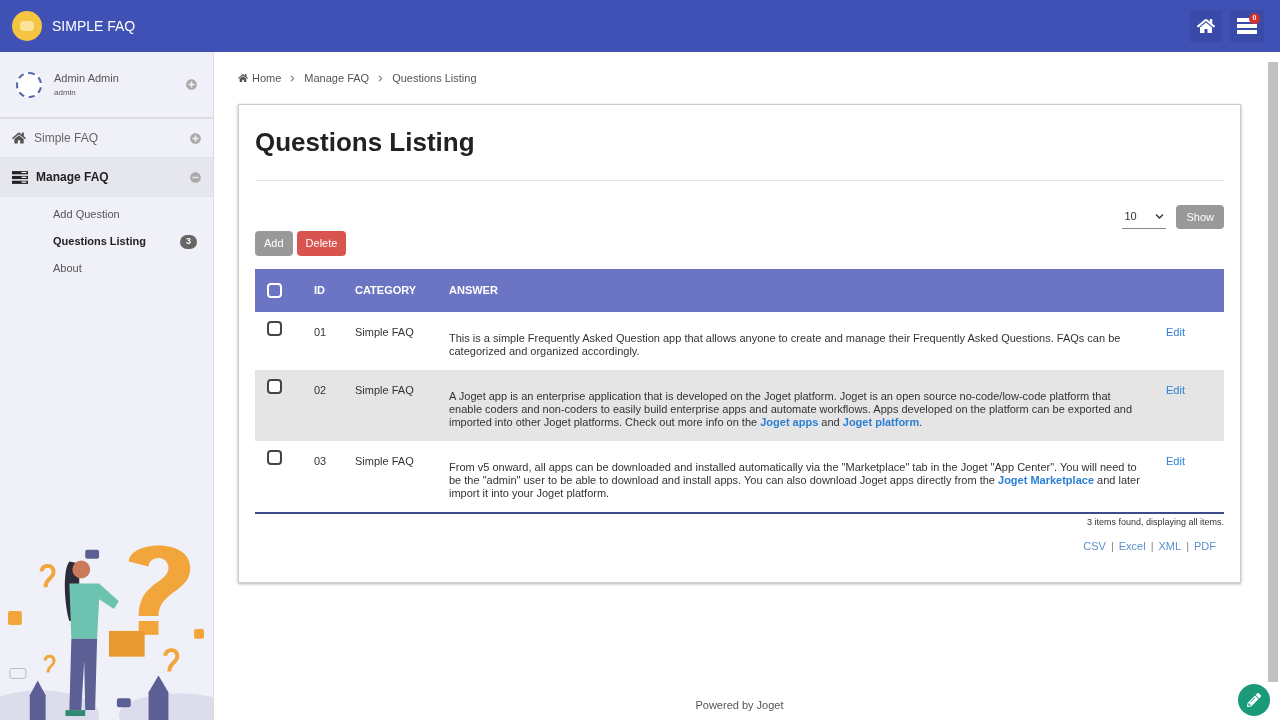  What do you see at coordinates (106, 241) in the screenshot?
I see `submenu-item: Questions Listing 3` at bounding box center [106, 241].